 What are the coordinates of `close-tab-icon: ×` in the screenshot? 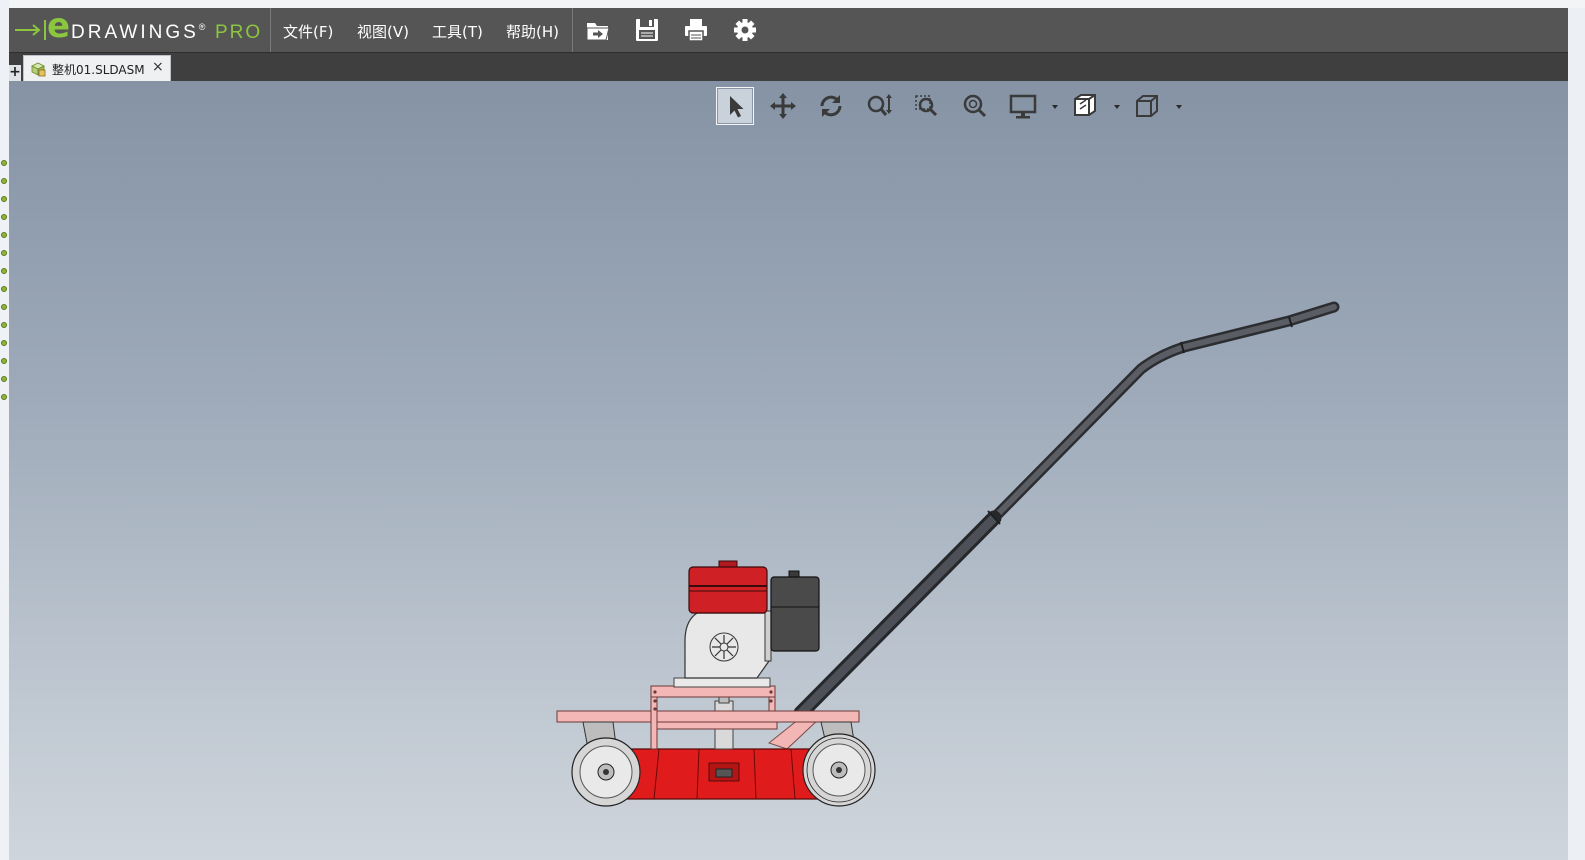 It's located at (158, 67).